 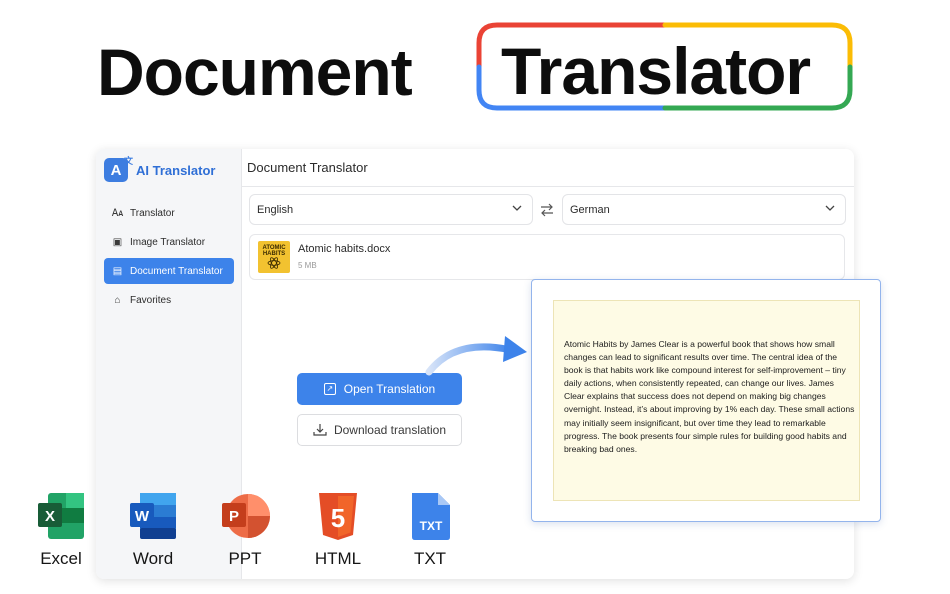 I want to click on brand: A文 AI Translator, so click(x=160, y=169).